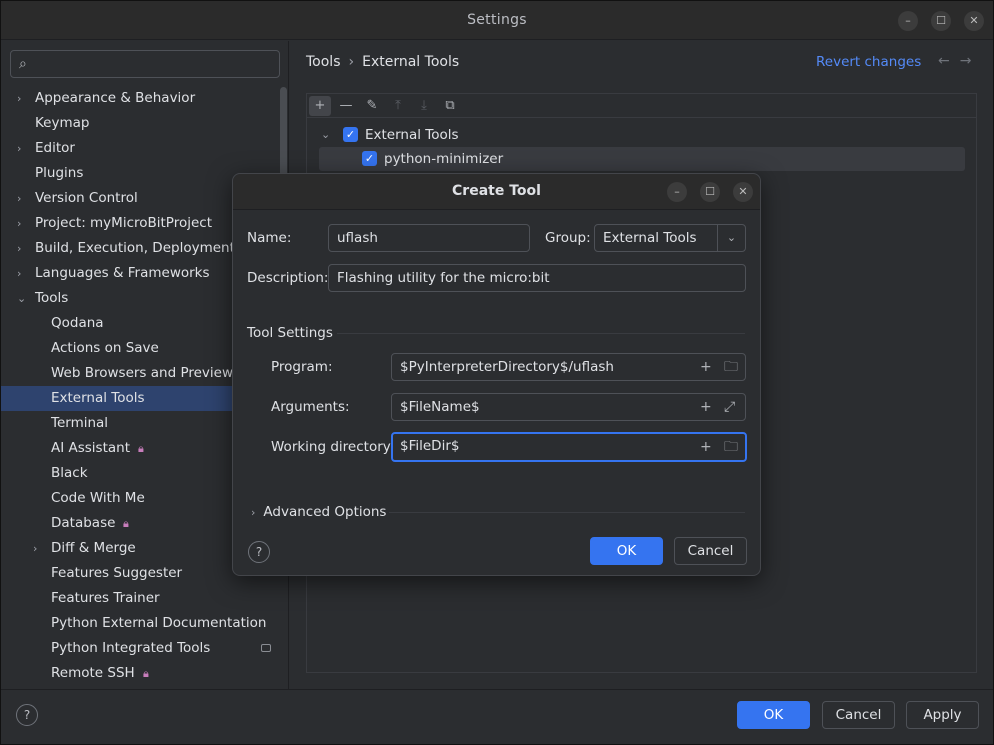  Describe the element at coordinates (135, 248) in the screenshot. I see `sidebar-item-label: Build, Execution, Deployment` at that location.